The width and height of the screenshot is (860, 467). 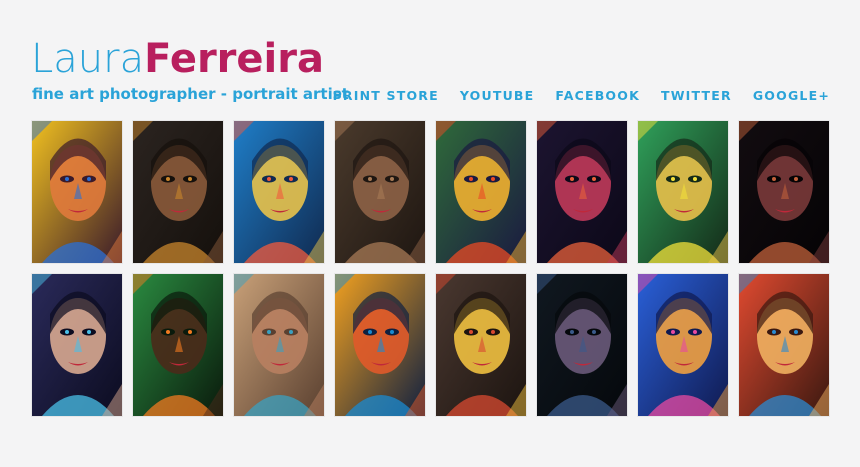 I want to click on nav-print-store: PRINT STORE, so click(x=386, y=95).